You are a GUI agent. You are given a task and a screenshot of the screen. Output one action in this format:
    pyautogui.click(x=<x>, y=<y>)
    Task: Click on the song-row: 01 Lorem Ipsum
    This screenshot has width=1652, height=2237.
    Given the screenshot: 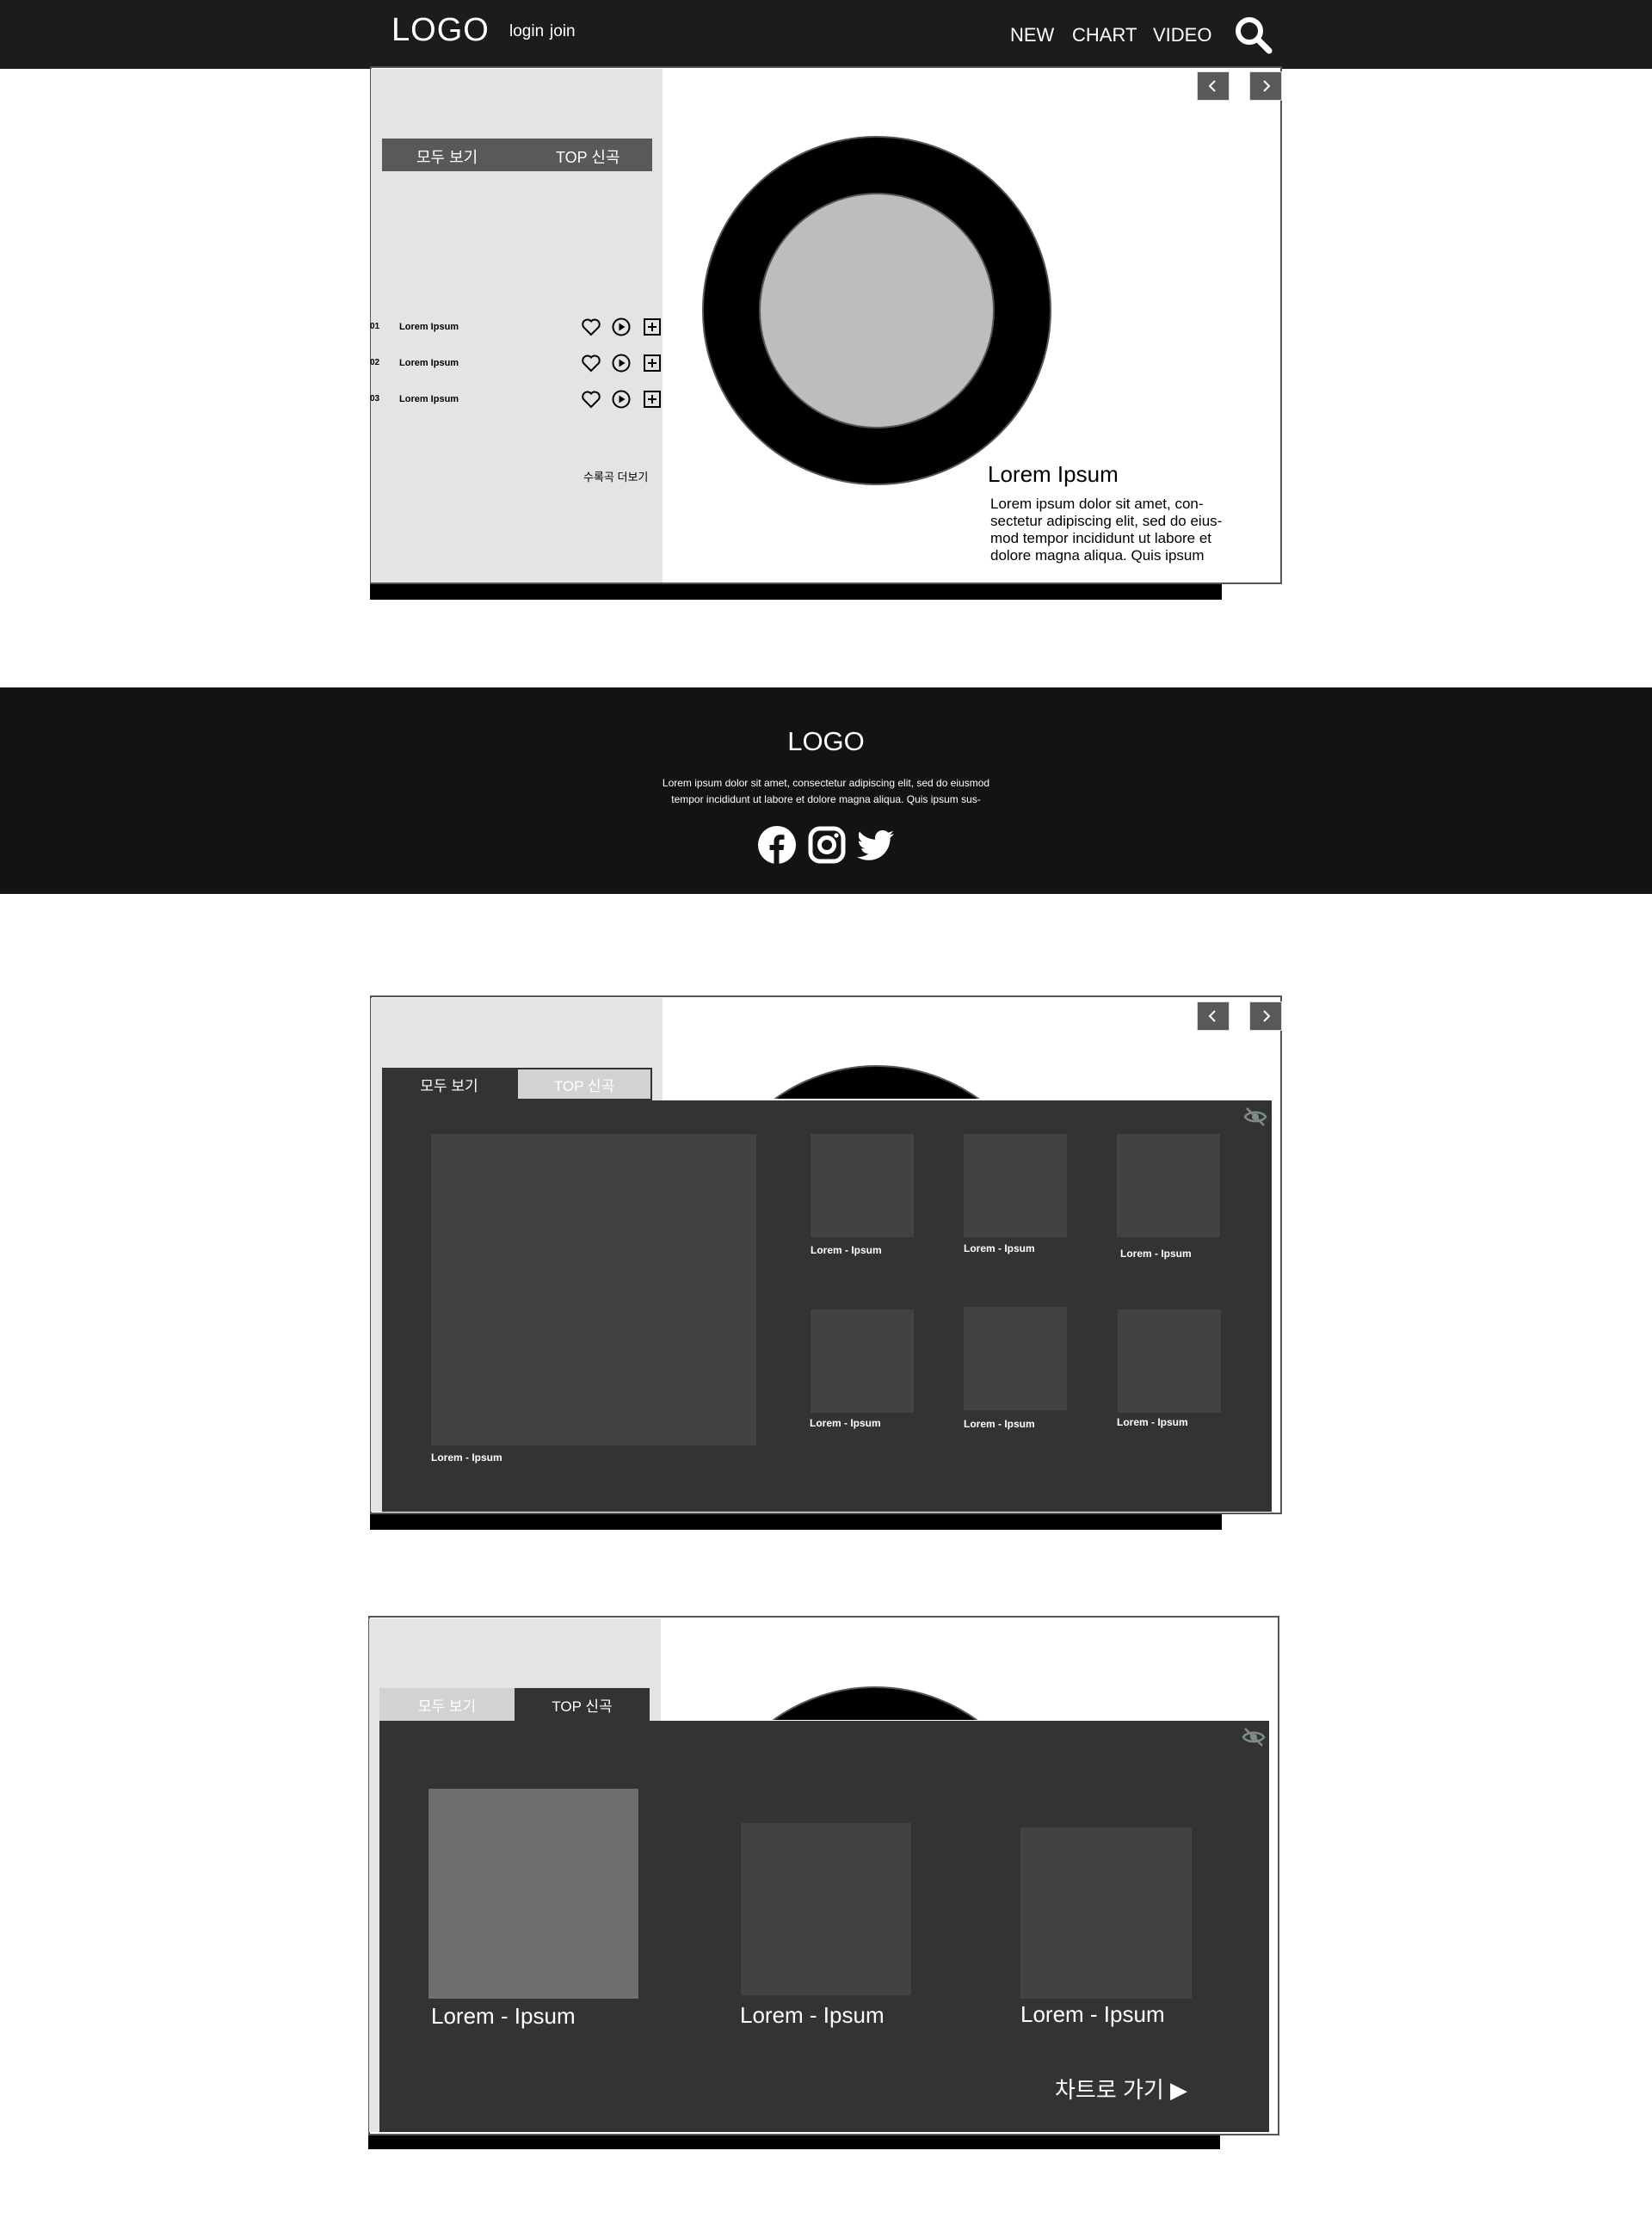 What is the action you would take?
    pyautogui.click(x=516, y=328)
    